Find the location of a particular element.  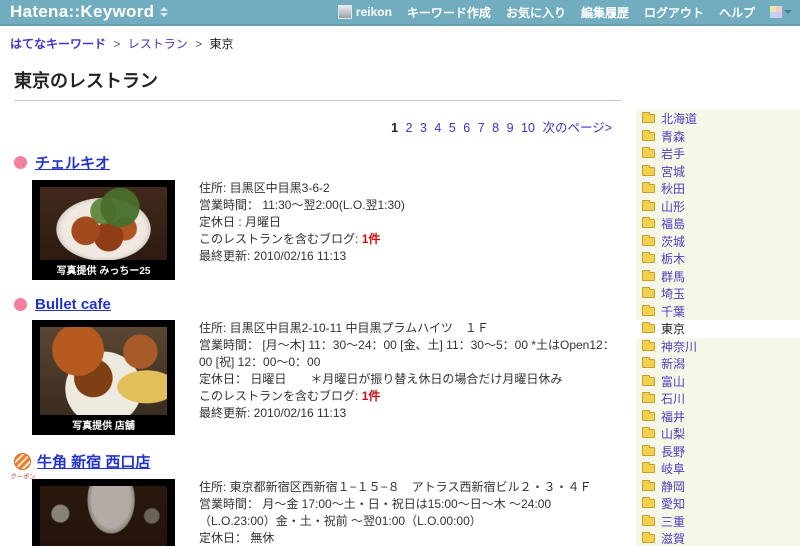

restaurant-name-link: Bullet cafe is located at coordinates (73, 304).